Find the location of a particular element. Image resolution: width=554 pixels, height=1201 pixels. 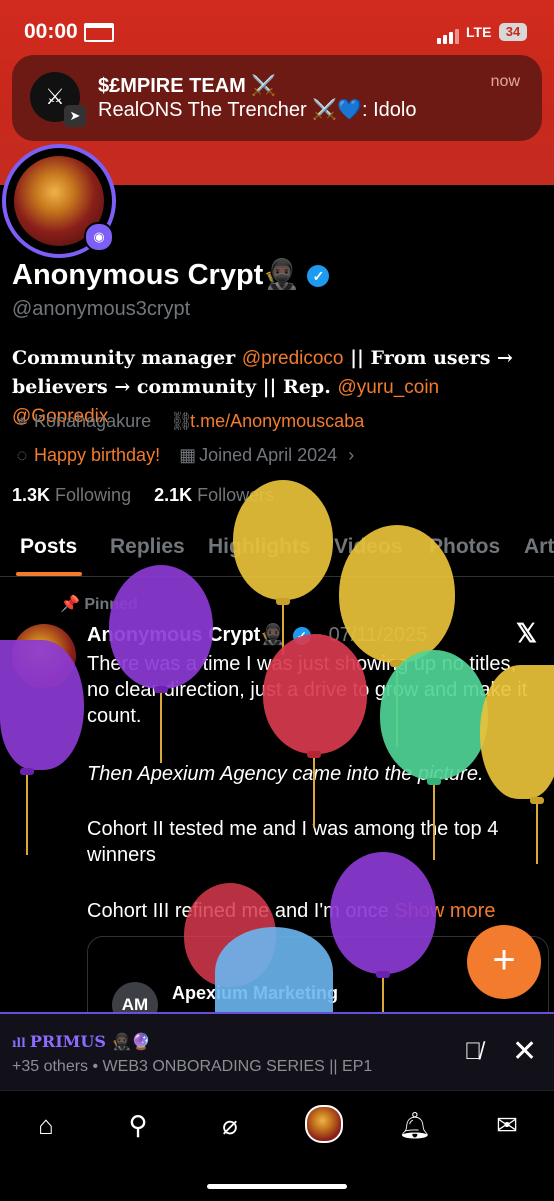

location-icon: ⌖ is located at coordinates (22, 421).